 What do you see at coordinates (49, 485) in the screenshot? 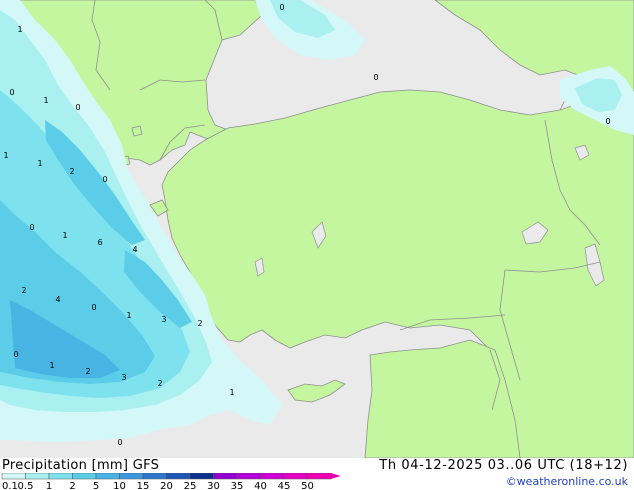
I see `legend-level-label: 1` at bounding box center [49, 485].